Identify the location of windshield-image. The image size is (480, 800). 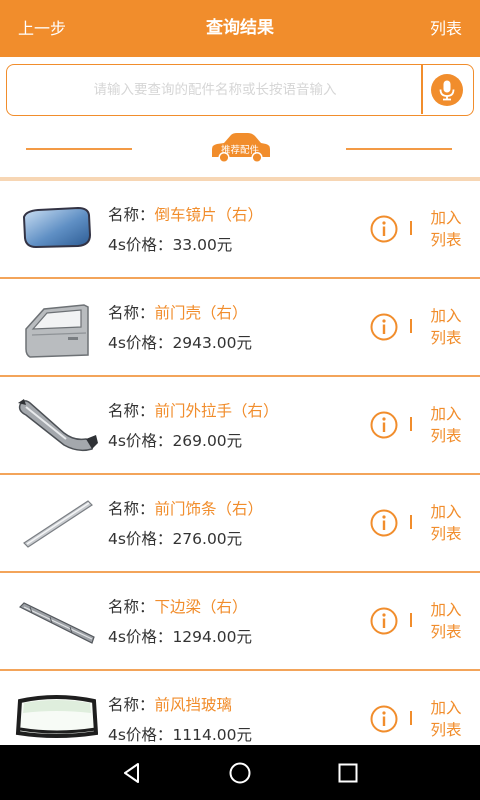
(56, 718).